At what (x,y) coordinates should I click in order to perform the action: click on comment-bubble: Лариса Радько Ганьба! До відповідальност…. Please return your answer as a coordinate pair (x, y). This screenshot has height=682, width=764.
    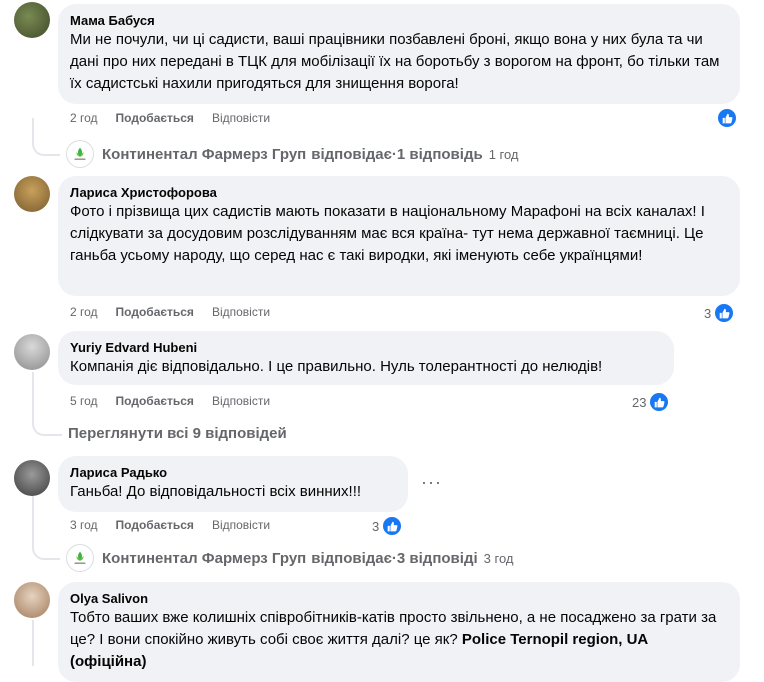
    Looking at the image, I should click on (233, 484).